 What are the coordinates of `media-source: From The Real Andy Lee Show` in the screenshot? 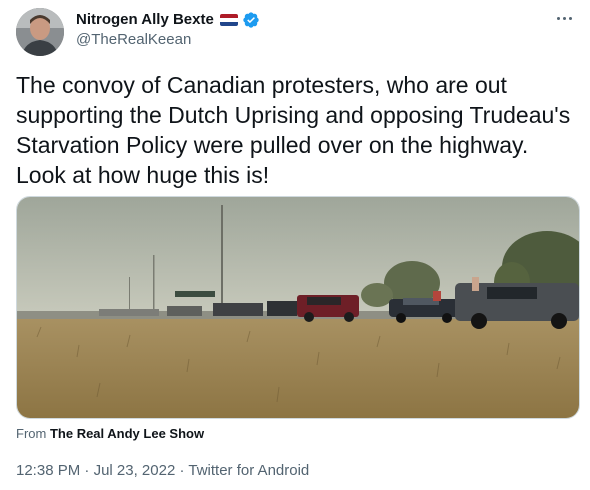 It's located at (110, 434).